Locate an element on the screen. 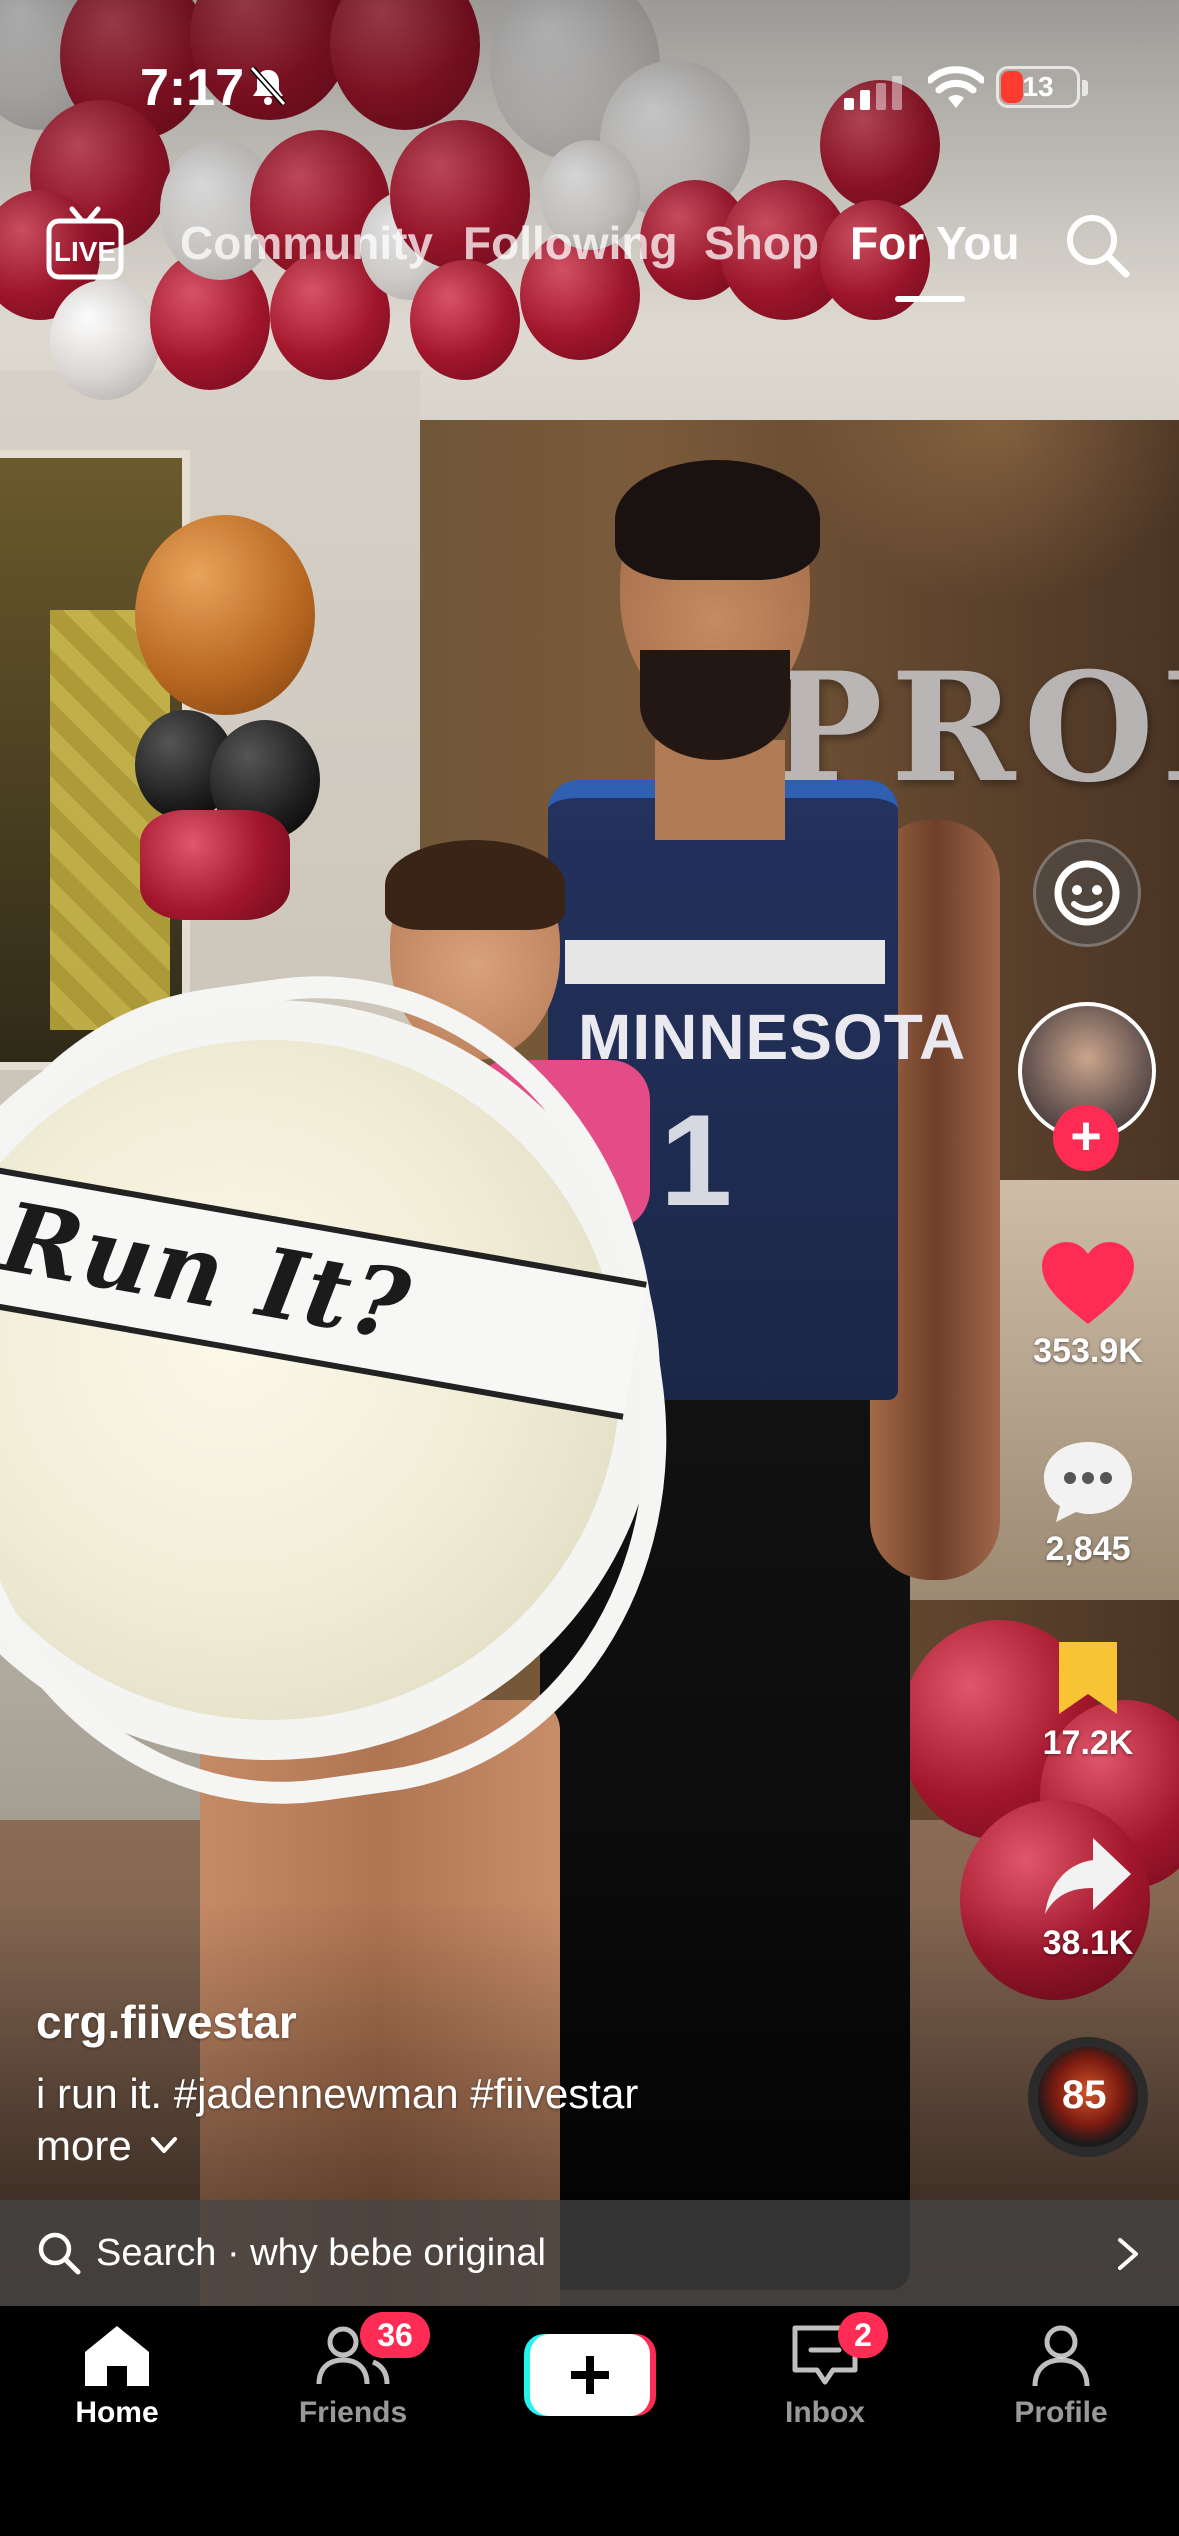  heart-icon is located at coordinates (1088, 1283).